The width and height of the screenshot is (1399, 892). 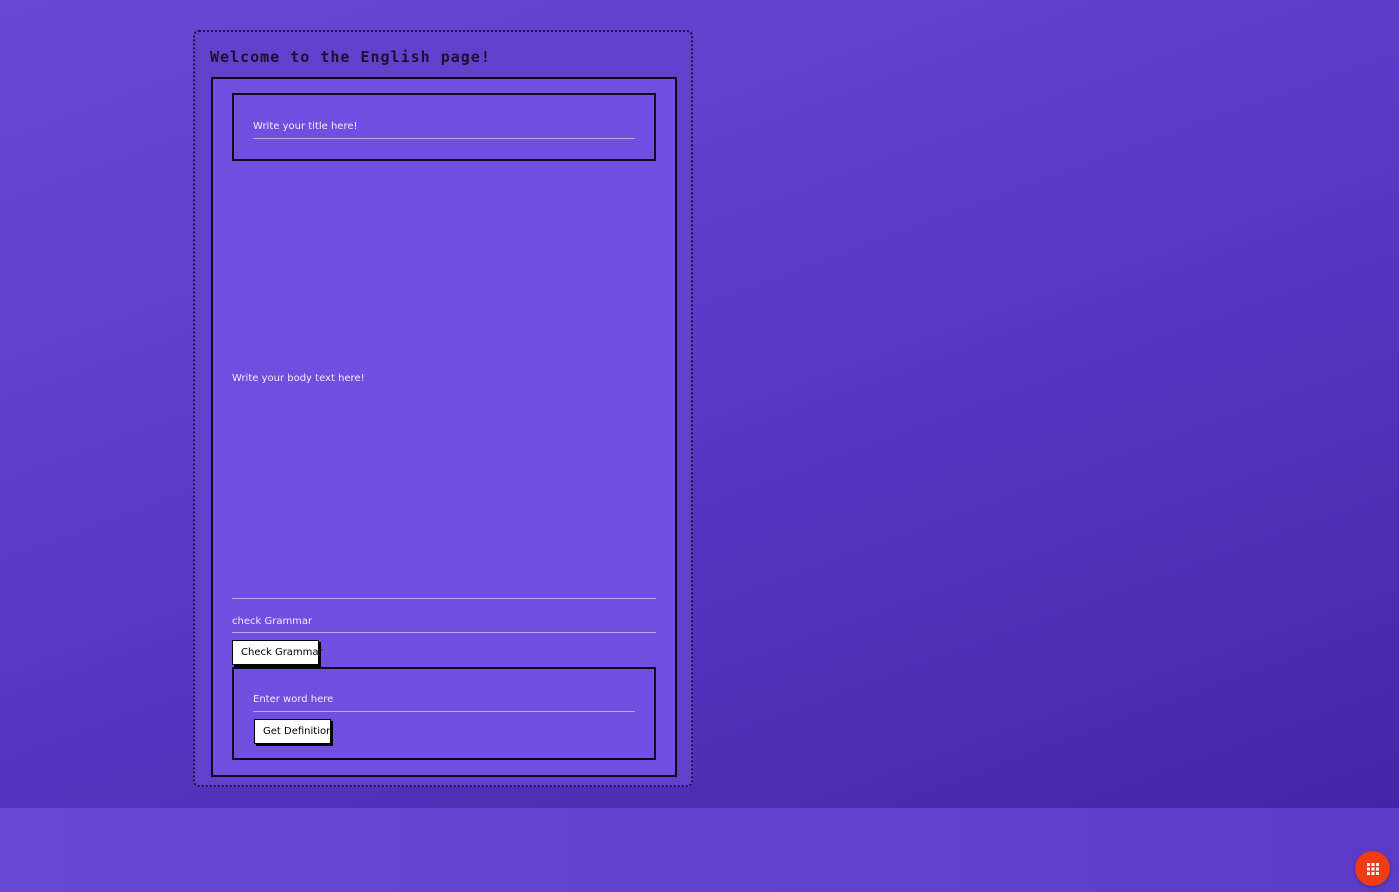 I want to click on page-footer-area, so click(x=699, y=850).